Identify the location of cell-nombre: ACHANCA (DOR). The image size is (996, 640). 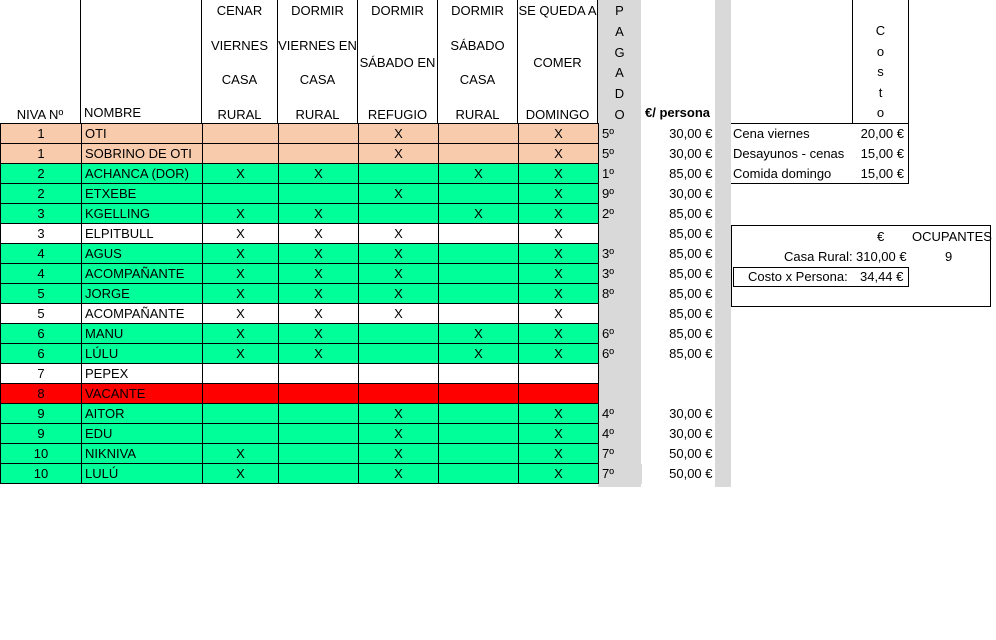
(142, 173).